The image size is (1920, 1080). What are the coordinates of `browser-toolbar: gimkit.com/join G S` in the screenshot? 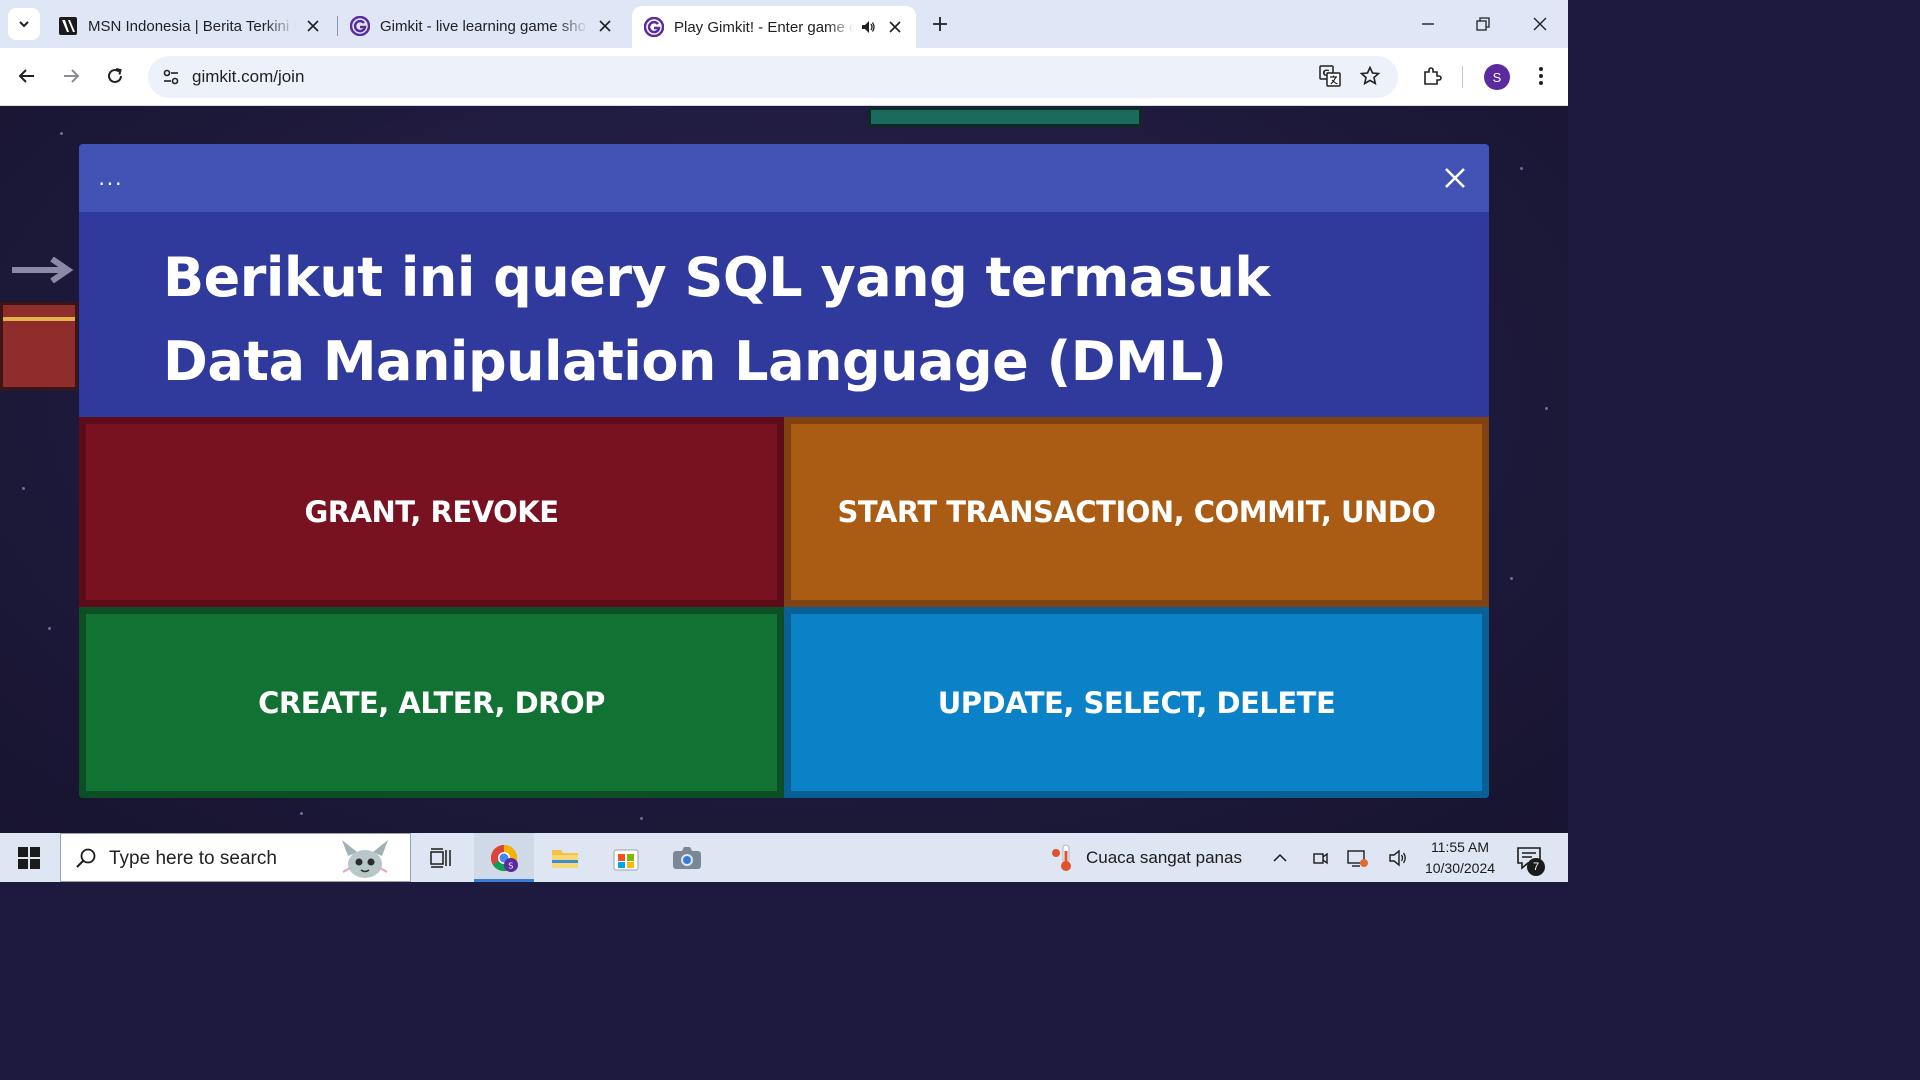 It's located at (784, 77).